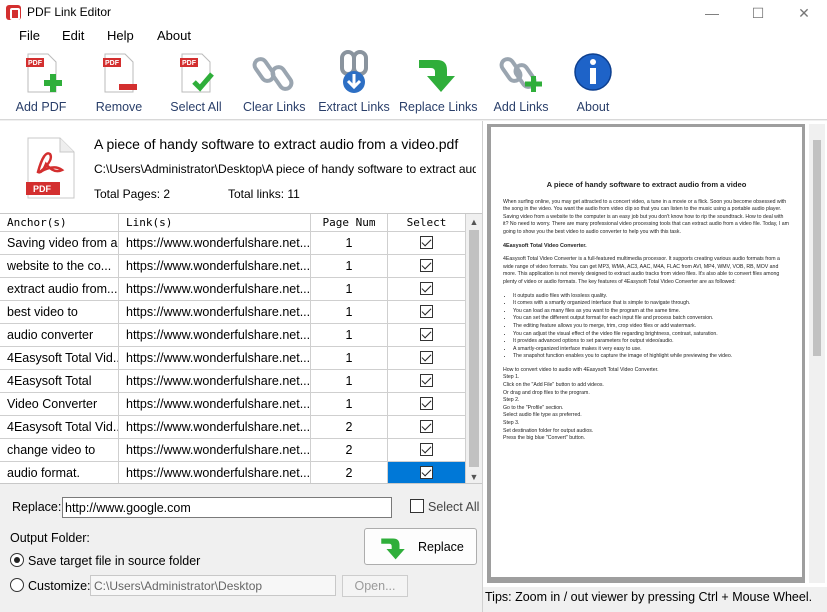 This screenshot has height=612, width=827. Describe the element at coordinates (349, 472) in the screenshot. I see `cell-page-num: 2` at that location.